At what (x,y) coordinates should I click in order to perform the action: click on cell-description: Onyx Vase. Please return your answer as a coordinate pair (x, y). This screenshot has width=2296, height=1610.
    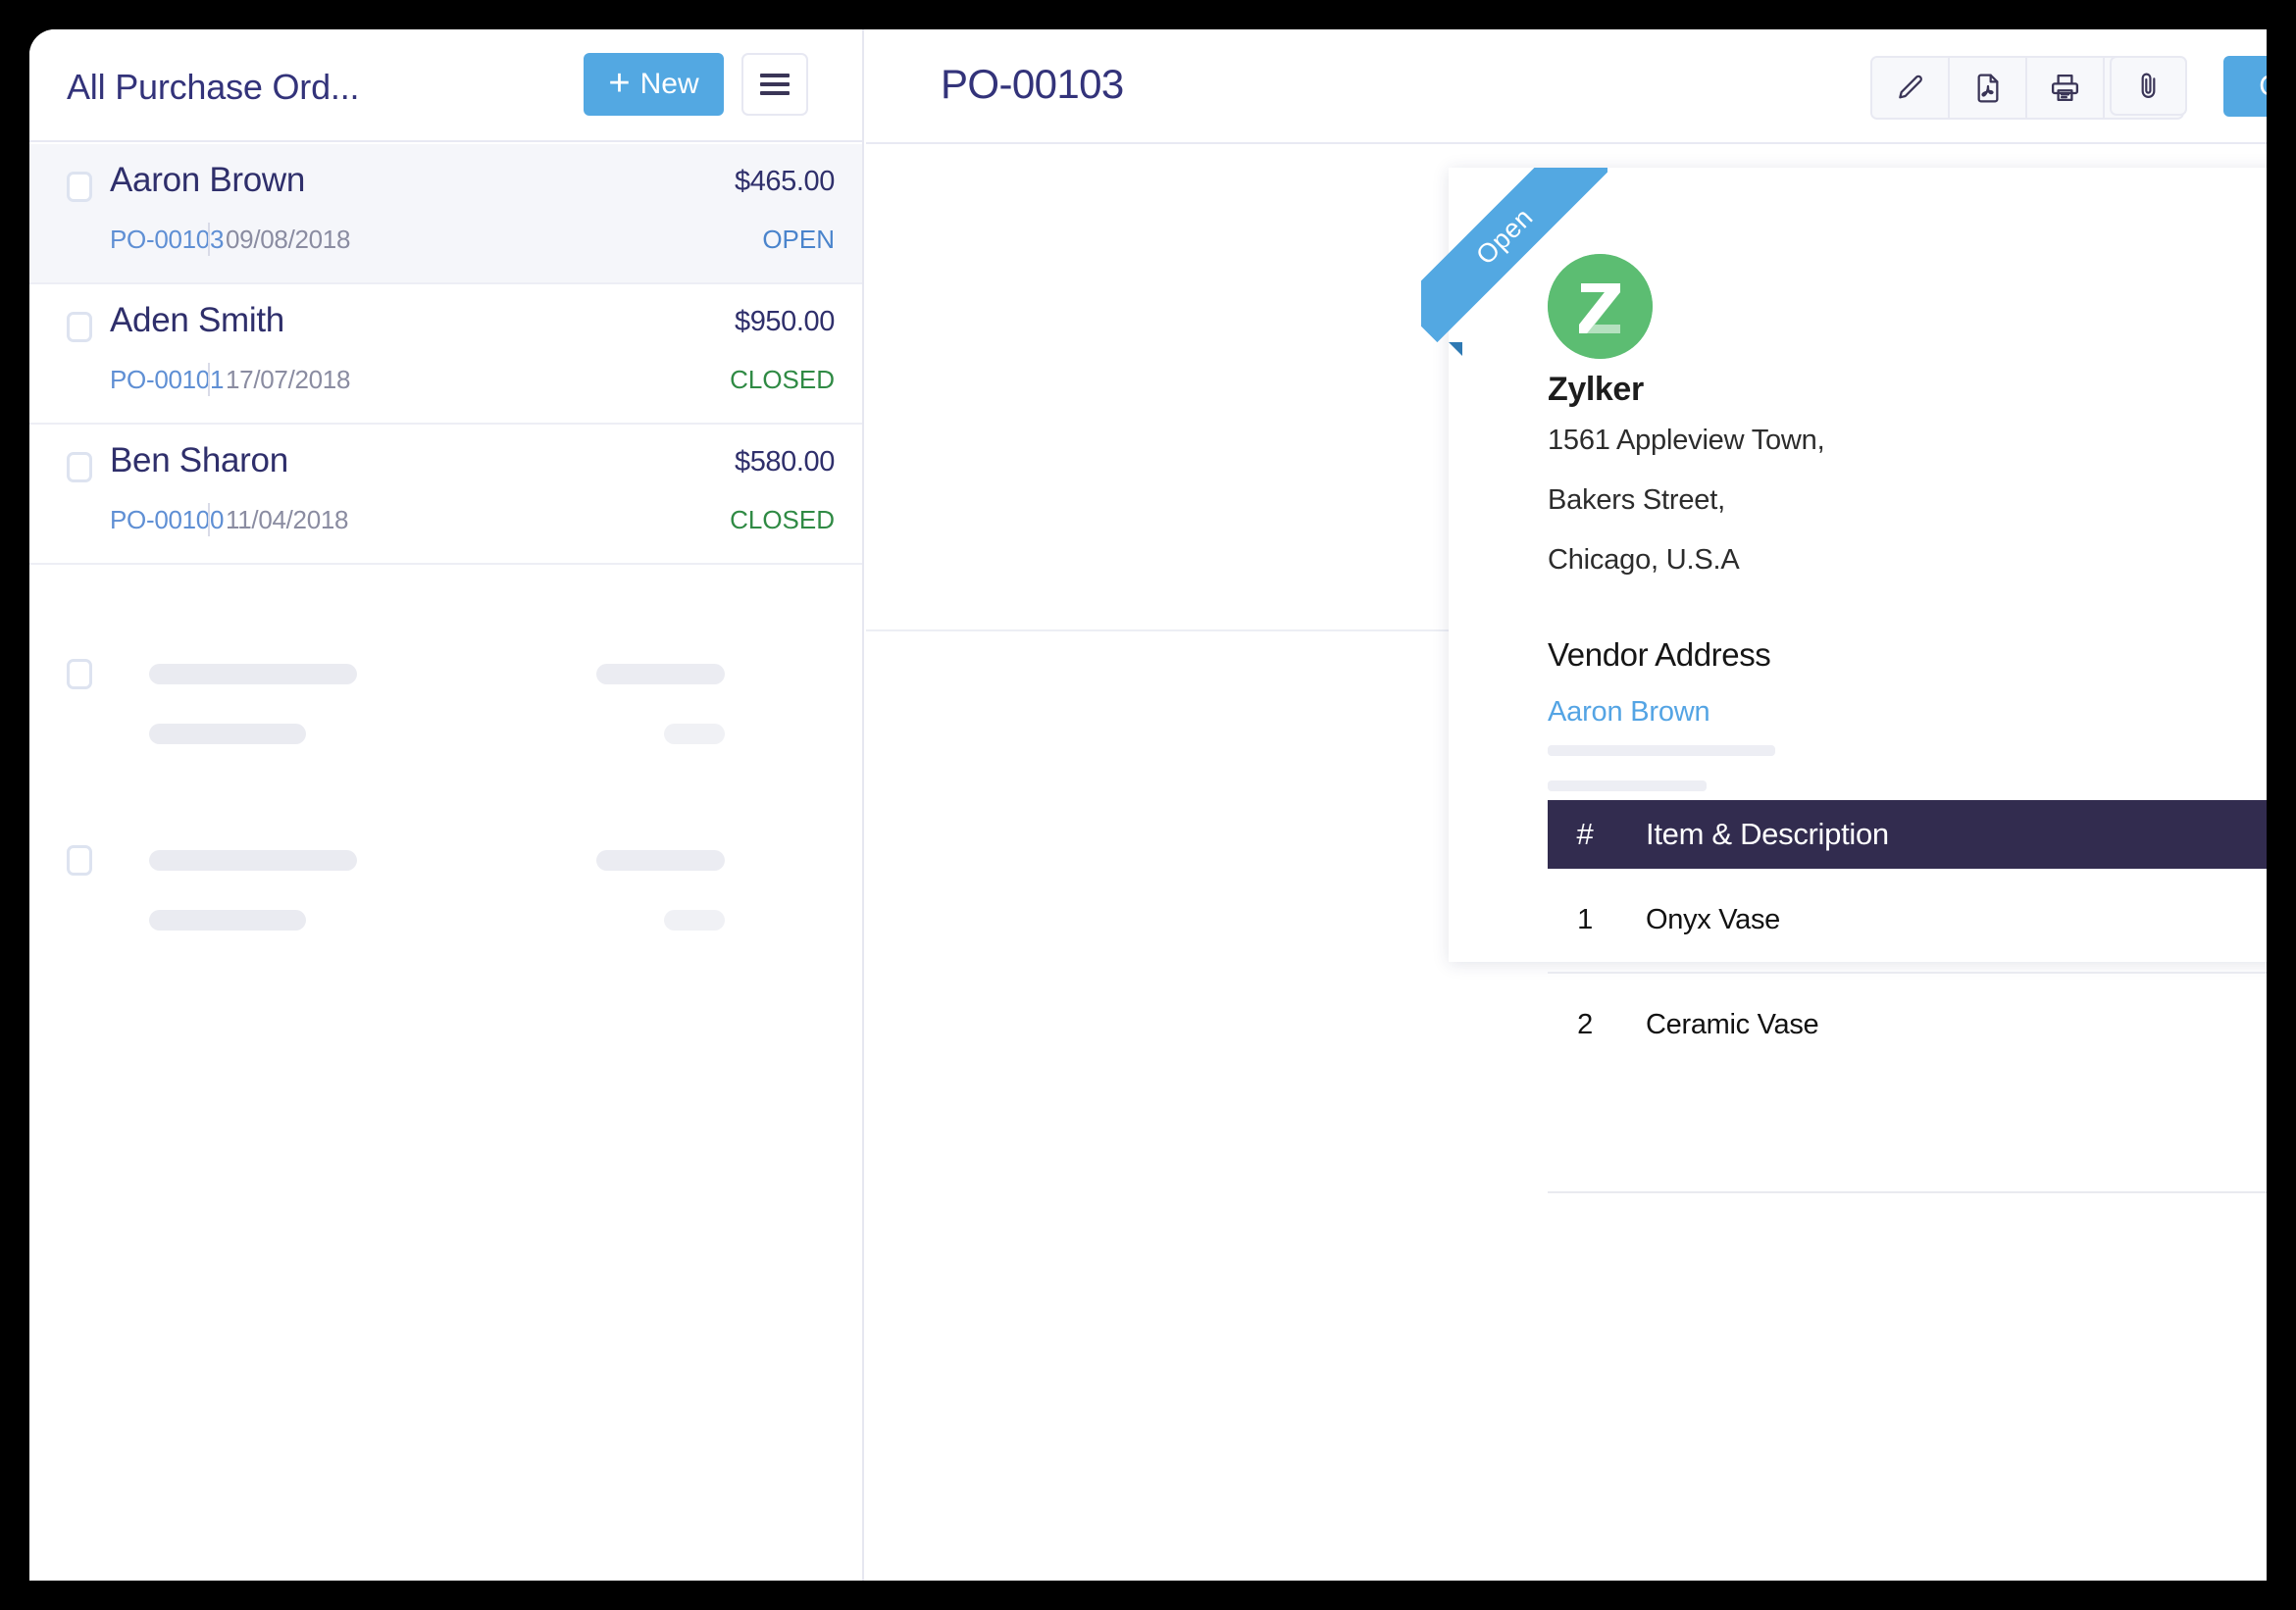
    Looking at the image, I should click on (1939, 921).